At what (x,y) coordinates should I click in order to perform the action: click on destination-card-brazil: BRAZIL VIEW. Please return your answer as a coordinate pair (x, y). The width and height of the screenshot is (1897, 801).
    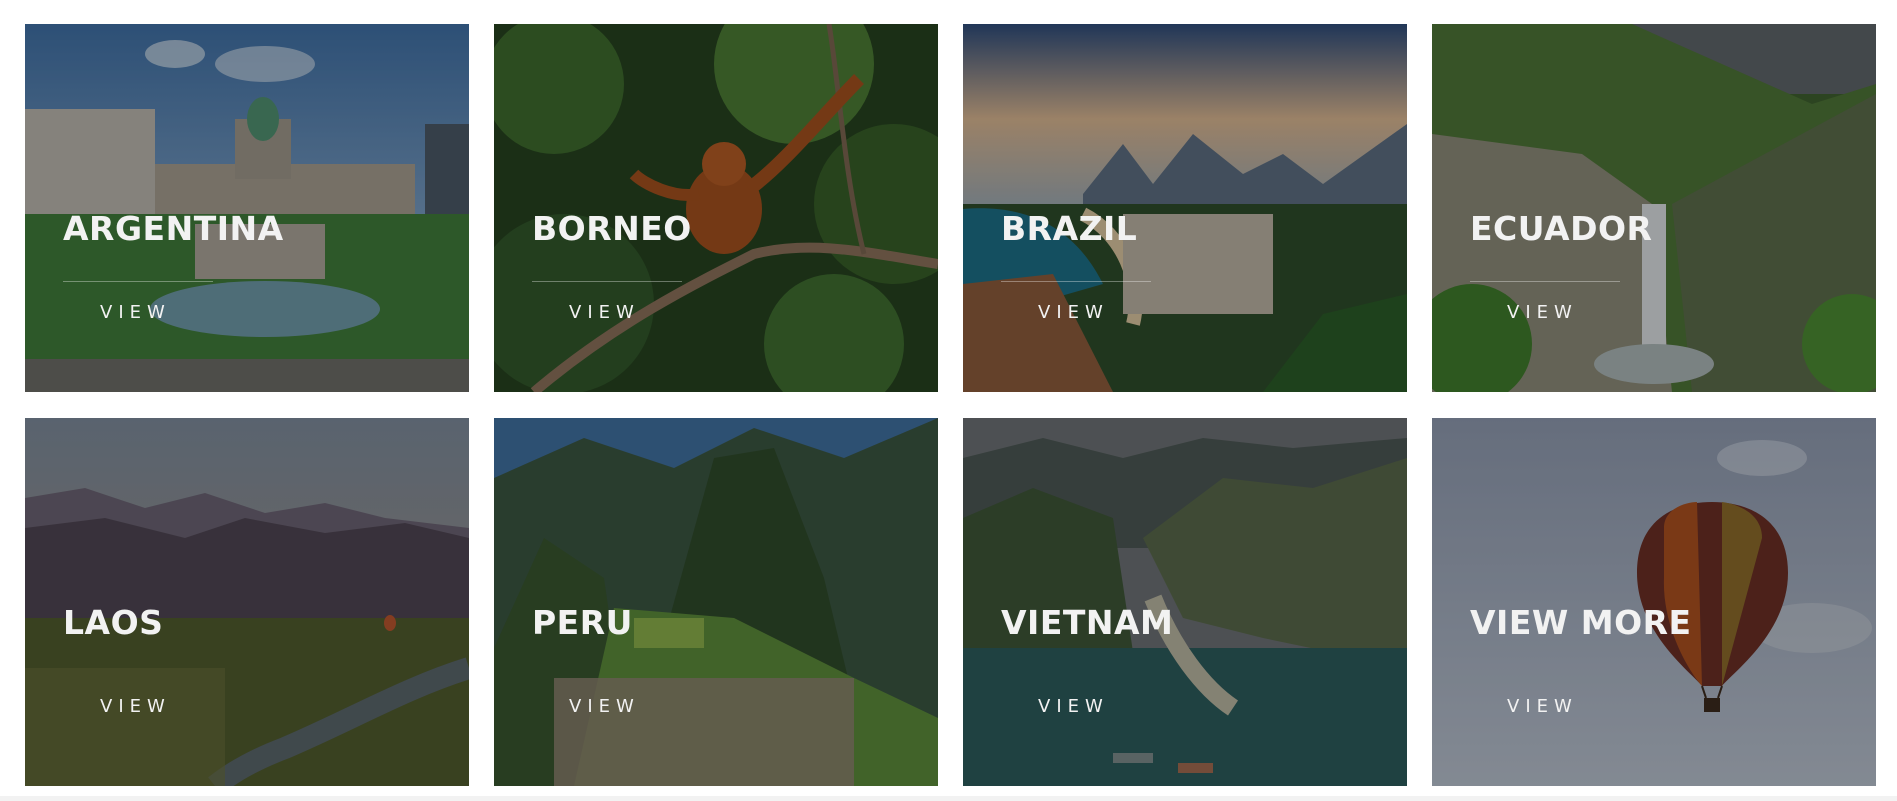
    Looking at the image, I should click on (1185, 208).